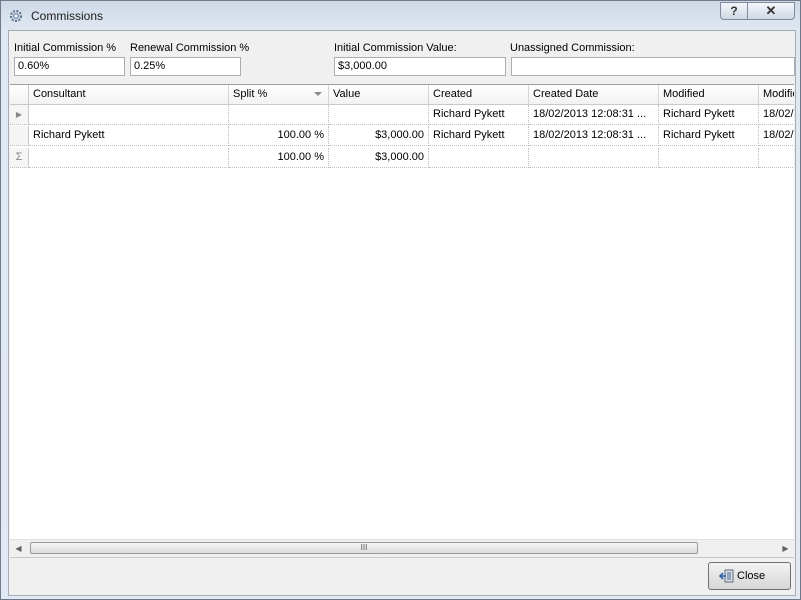  Describe the element at coordinates (65, 48) in the screenshot. I see `initial-commission-pct-label: Initial Commission %` at that location.